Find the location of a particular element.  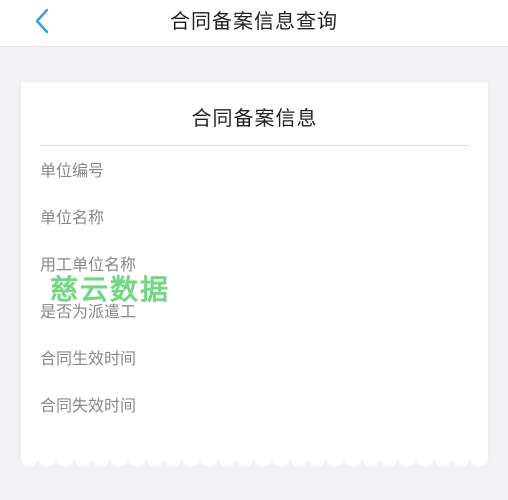

field-contract-start: 合同生效时间 is located at coordinates (88, 358).